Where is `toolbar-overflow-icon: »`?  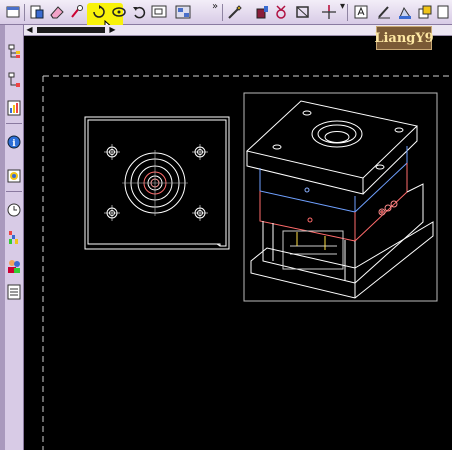
toolbar-overflow-icon: » is located at coordinates (215, 7).